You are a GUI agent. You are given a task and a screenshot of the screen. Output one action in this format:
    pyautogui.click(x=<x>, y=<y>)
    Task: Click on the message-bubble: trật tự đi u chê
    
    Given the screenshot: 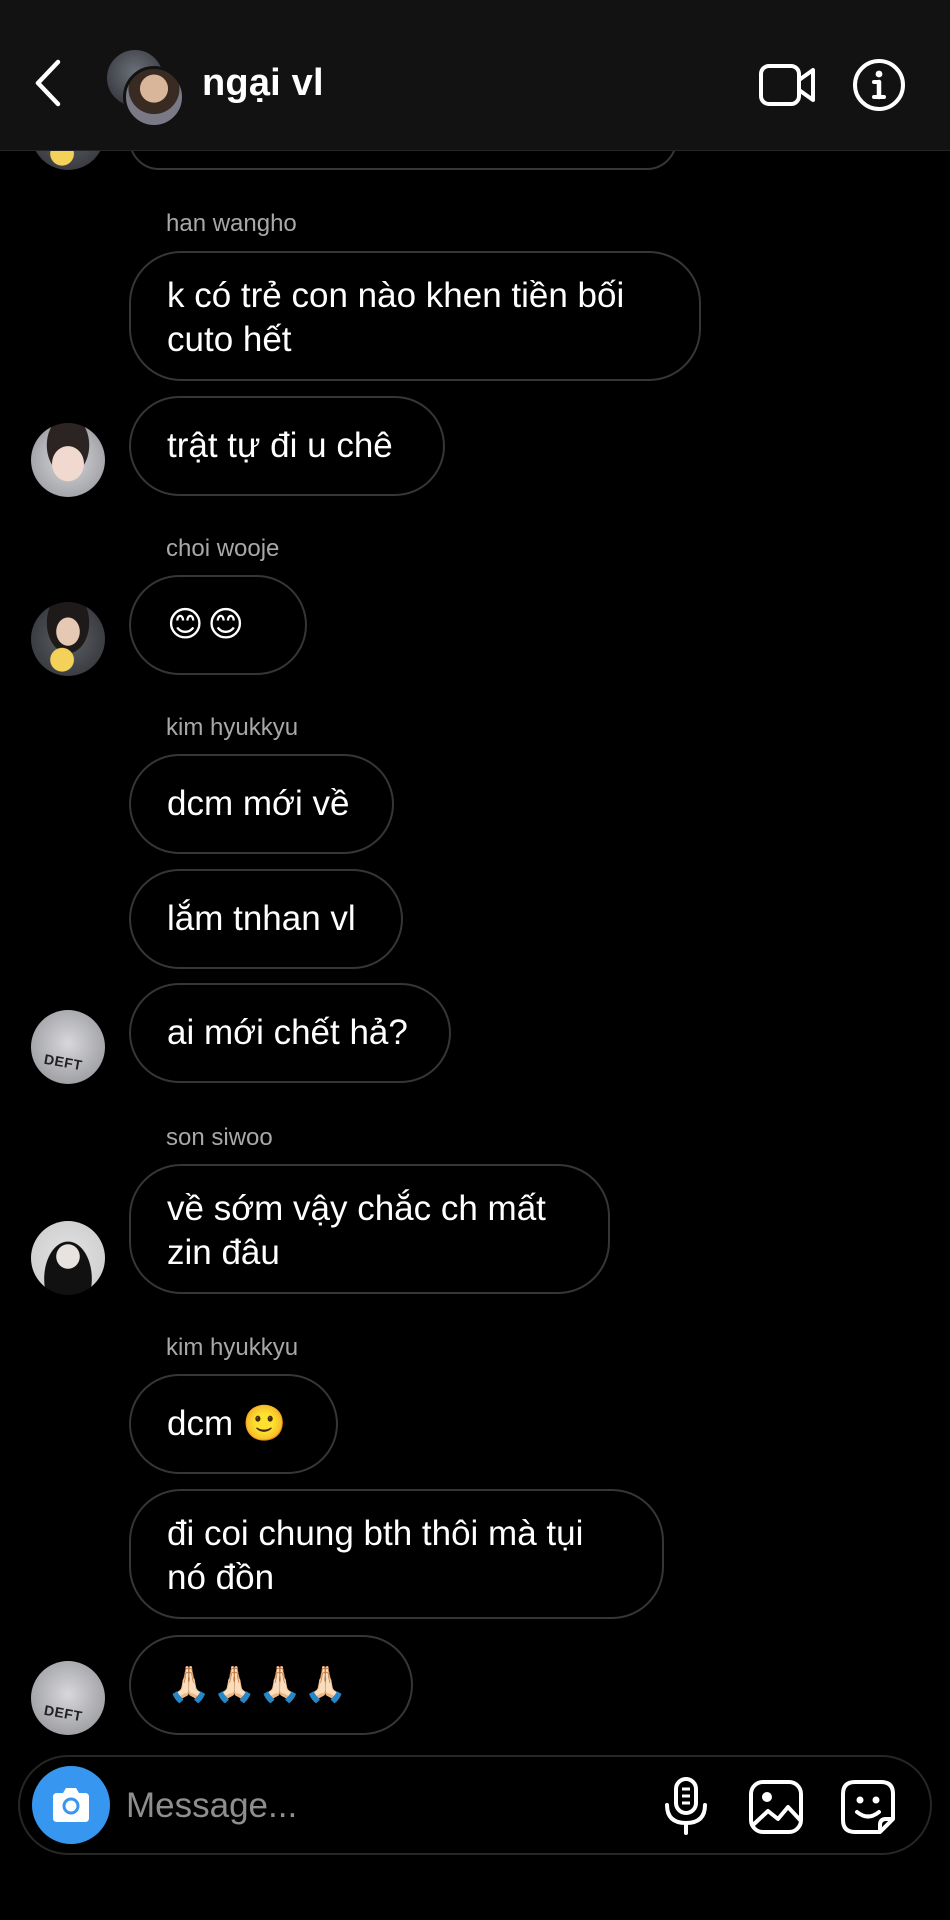 What is the action you would take?
    pyautogui.click(x=287, y=446)
    